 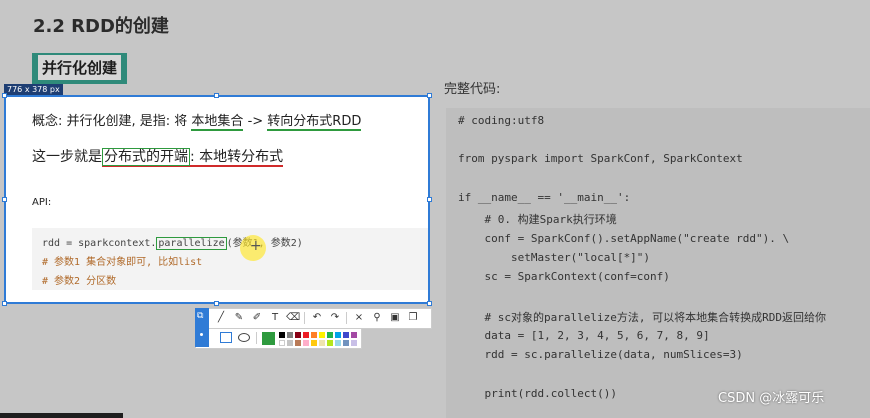 What do you see at coordinates (101, 26) in the screenshot?
I see `page-title: 2.2 RDD的创建` at bounding box center [101, 26].